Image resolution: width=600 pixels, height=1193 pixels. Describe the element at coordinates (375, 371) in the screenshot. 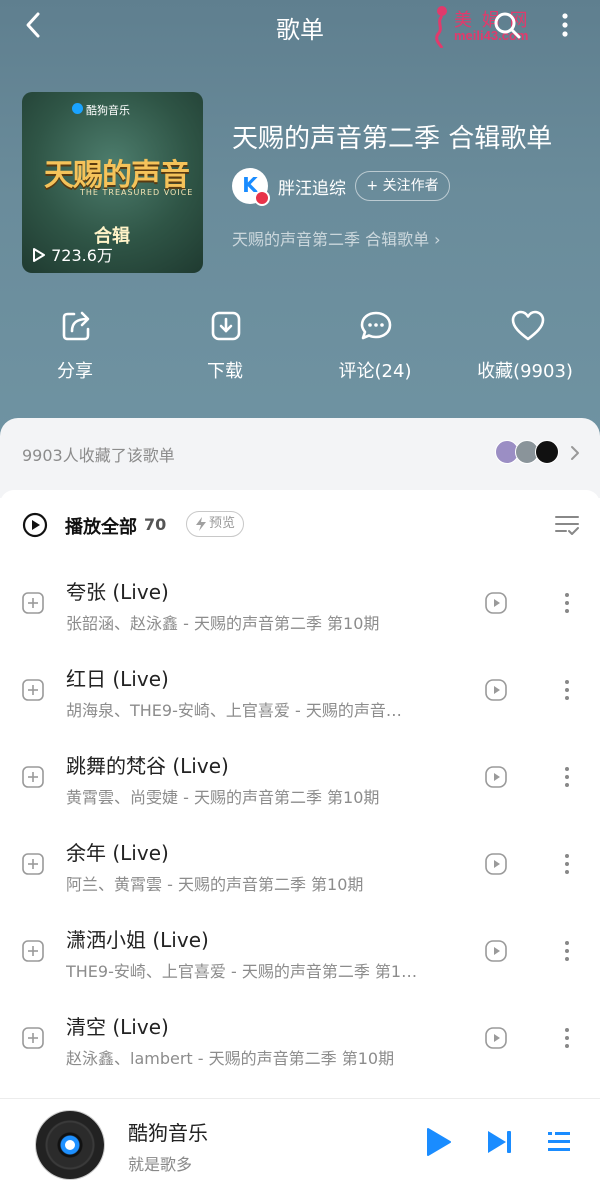

I see `comment-label: 评论(24)` at that location.